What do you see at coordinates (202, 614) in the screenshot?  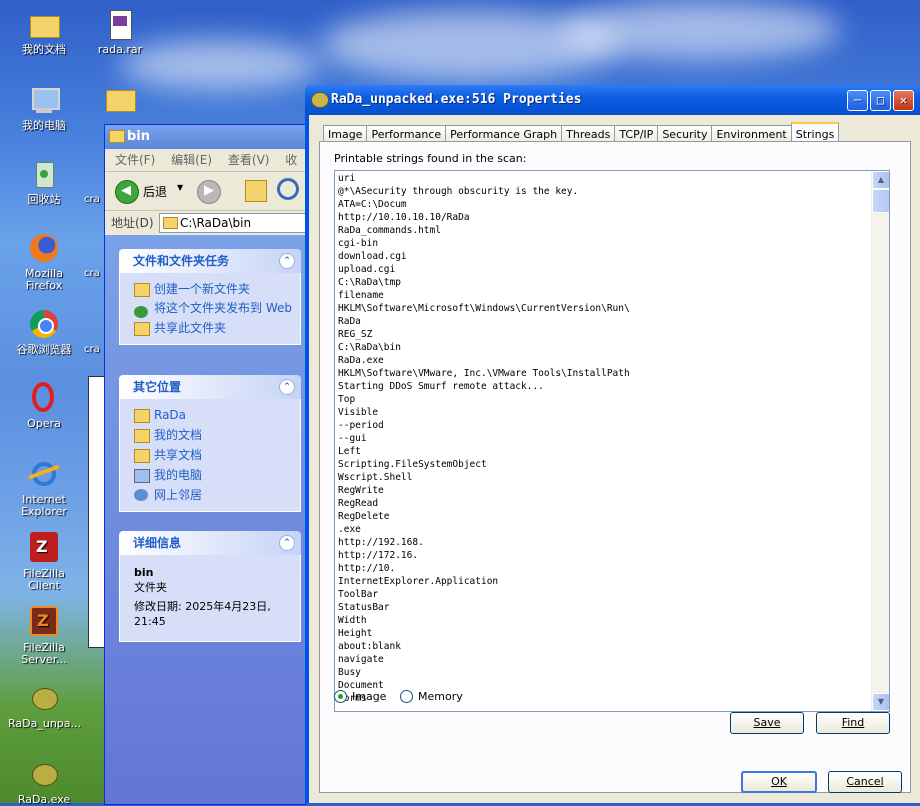 I see `details-modified: 修改日期: 2025年4月23日, 21:45` at bounding box center [202, 614].